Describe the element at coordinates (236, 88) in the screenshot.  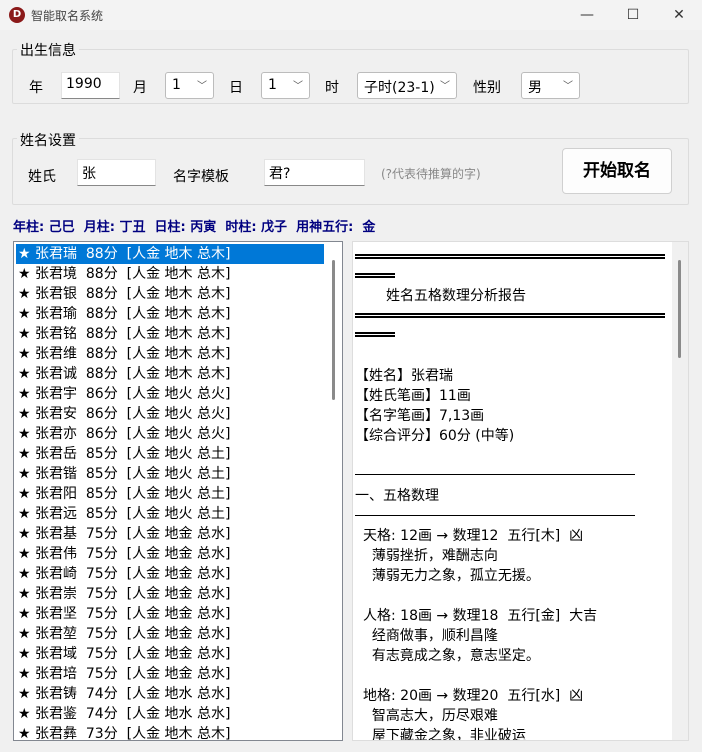
I see `day-label: 日` at that location.